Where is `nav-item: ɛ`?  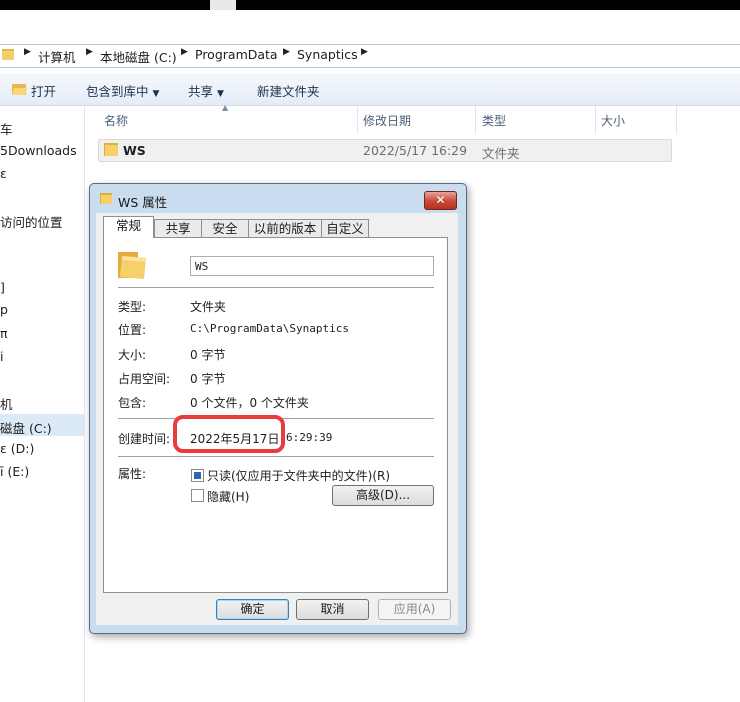 nav-item: ɛ is located at coordinates (3, 173).